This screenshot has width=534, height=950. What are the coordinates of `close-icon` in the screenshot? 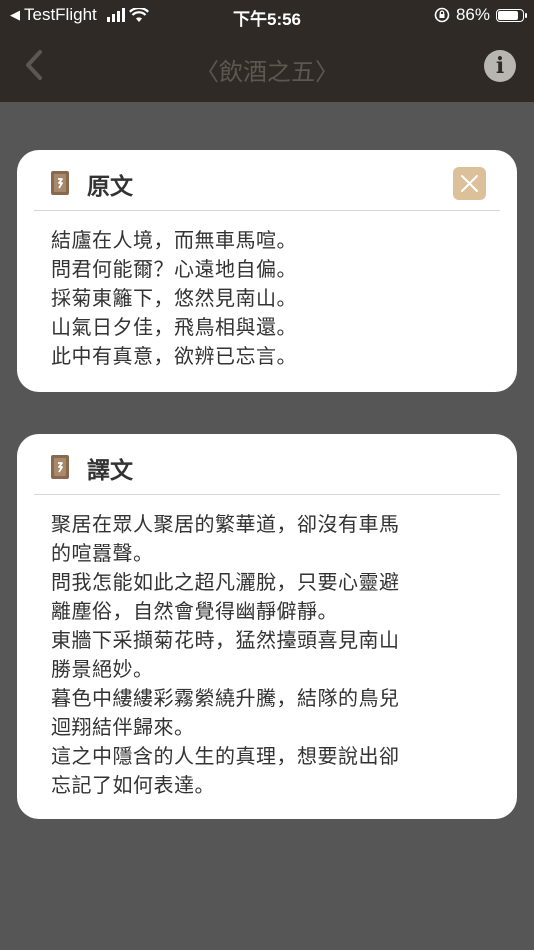 It's located at (469, 183).